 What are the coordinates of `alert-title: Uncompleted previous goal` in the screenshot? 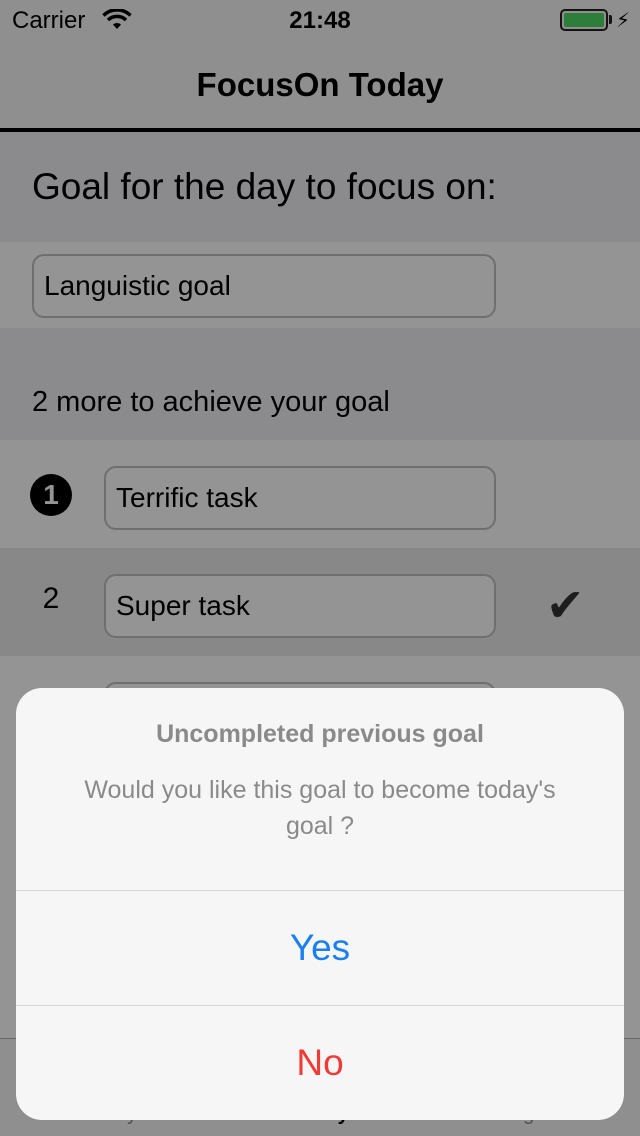 It's located at (320, 734).